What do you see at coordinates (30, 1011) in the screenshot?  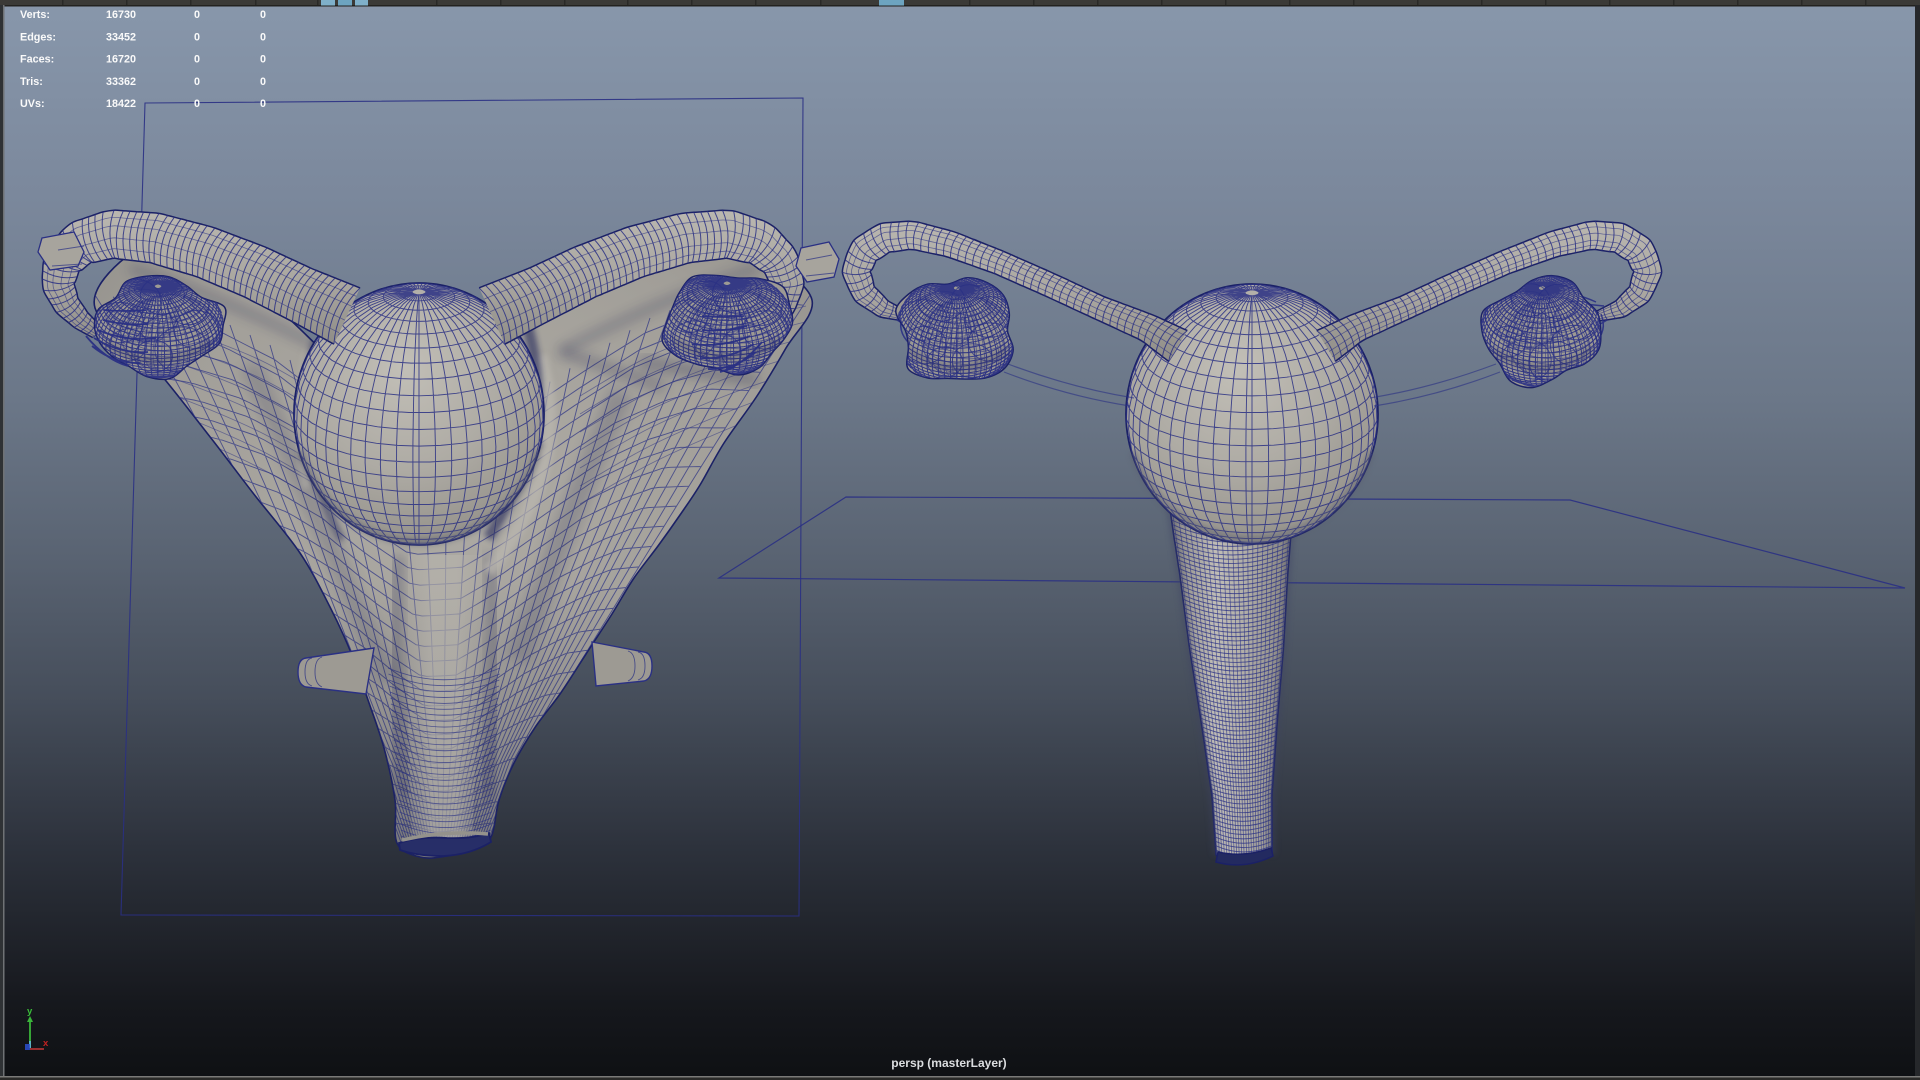 I see `svg-text: y` at bounding box center [30, 1011].